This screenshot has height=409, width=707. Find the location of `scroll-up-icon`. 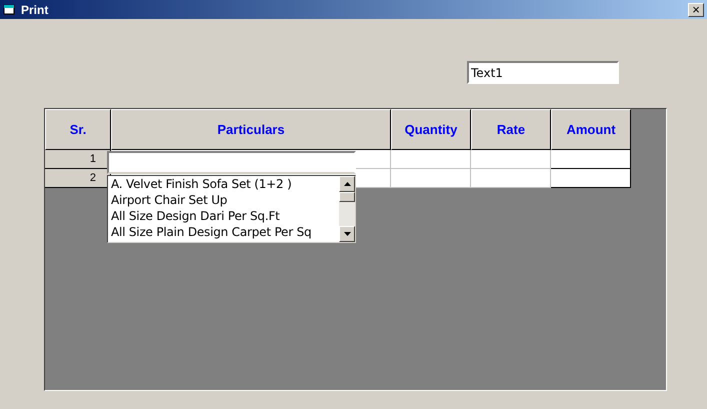

scroll-up-icon is located at coordinates (347, 184).